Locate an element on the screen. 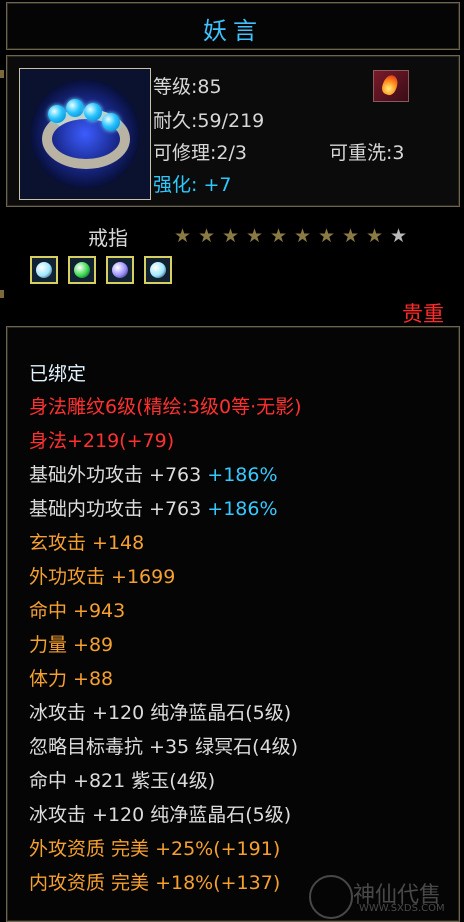  strength-line: 力量 +89 is located at coordinates (71, 645).